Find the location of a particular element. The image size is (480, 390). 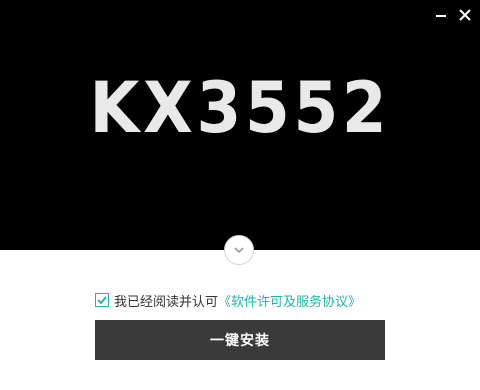

product-logo: KX3552 is located at coordinates (240, 108).